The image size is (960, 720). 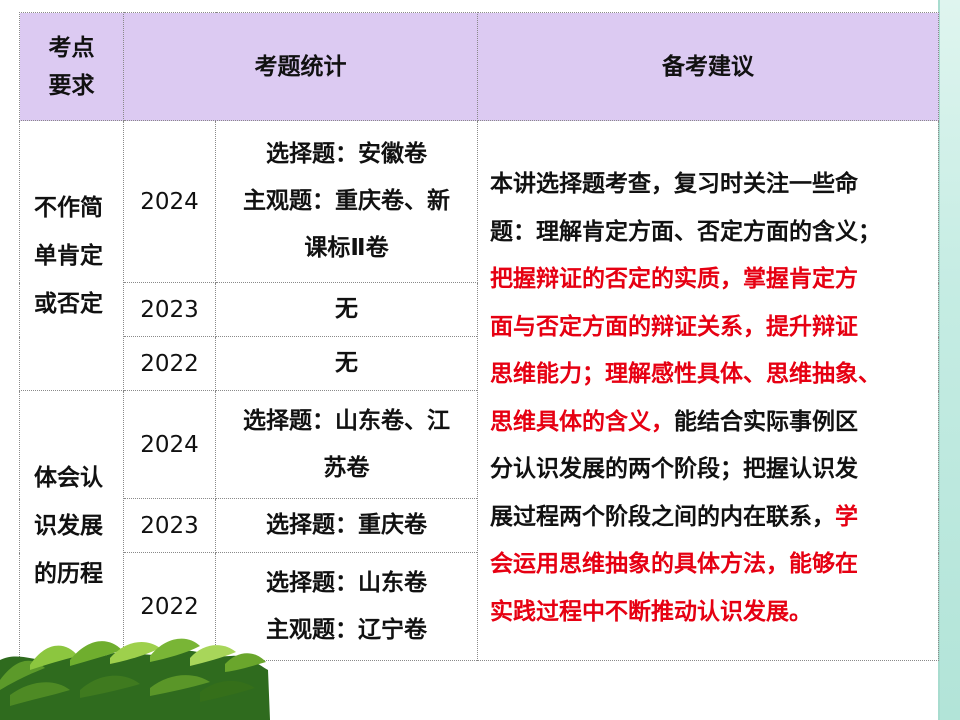 What do you see at coordinates (68, 255) in the screenshot?
I see `topic-line: 单肯定` at bounding box center [68, 255].